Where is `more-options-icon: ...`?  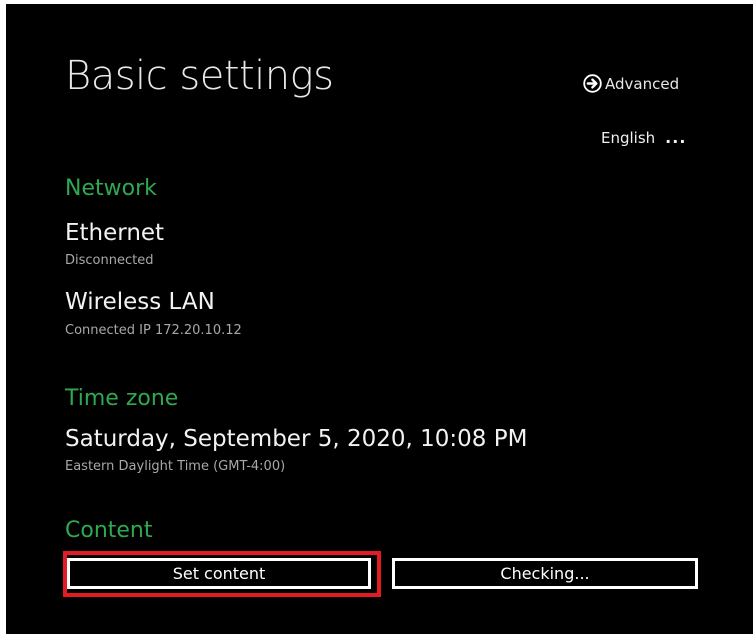
more-options-icon: ... is located at coordinates (676, 137).